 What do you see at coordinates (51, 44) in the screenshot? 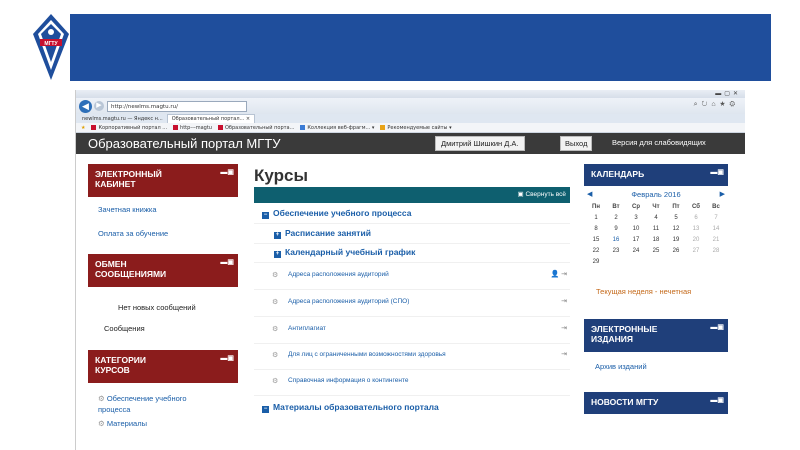
I see `svg-text: МГТУ` at bounding box center [51, 44].